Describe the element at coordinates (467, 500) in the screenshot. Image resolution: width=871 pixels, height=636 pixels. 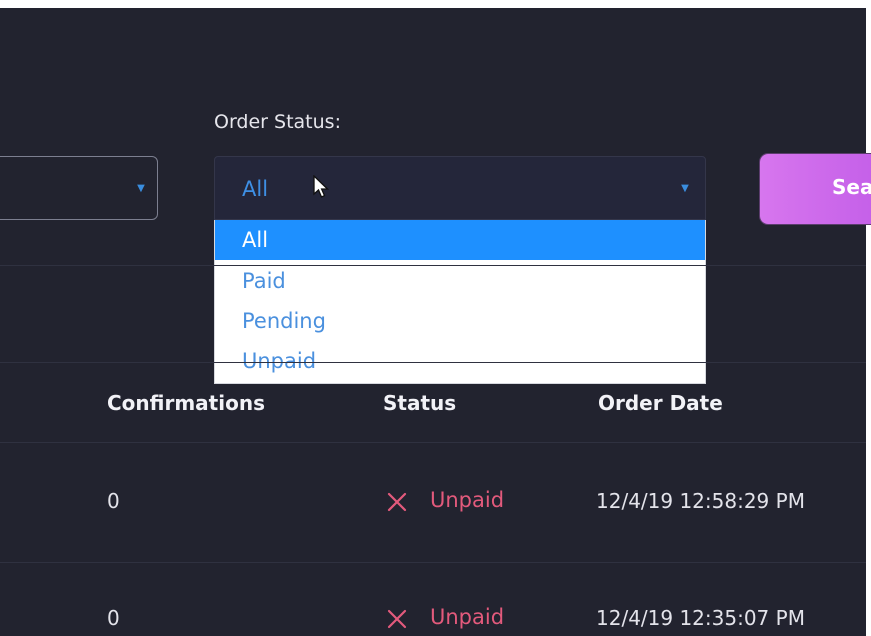
I see `row-1-status: Unpaid` at that location.